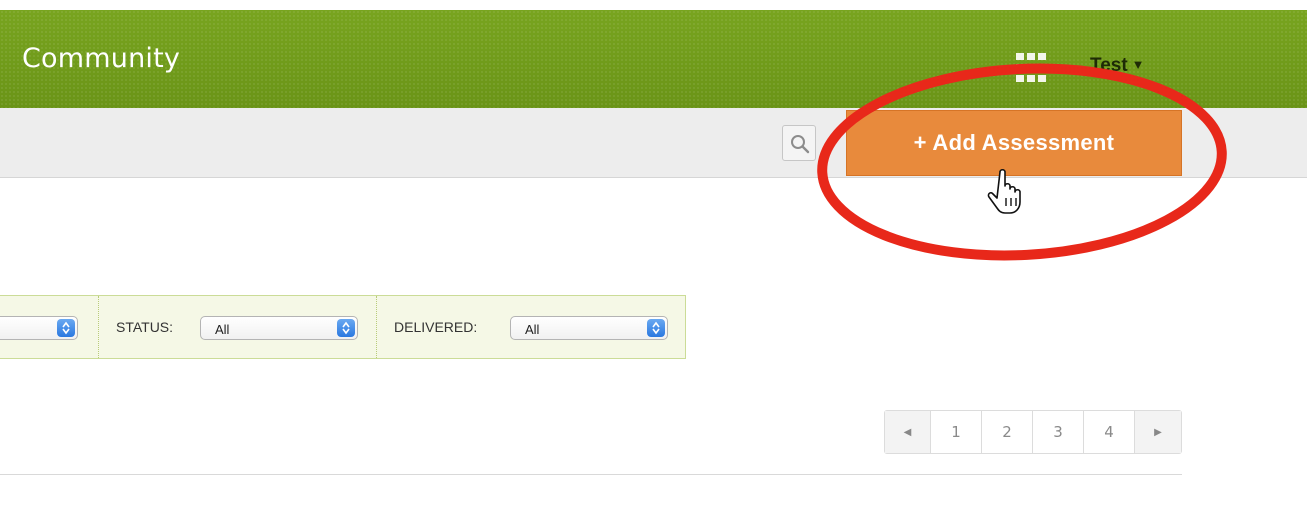 Image resolution: width=1307 pixels, height=524 pixels. Describe the element at coordinates (1109, 432) in the screenshot. I see `pagination-page-4: 4` at that location.